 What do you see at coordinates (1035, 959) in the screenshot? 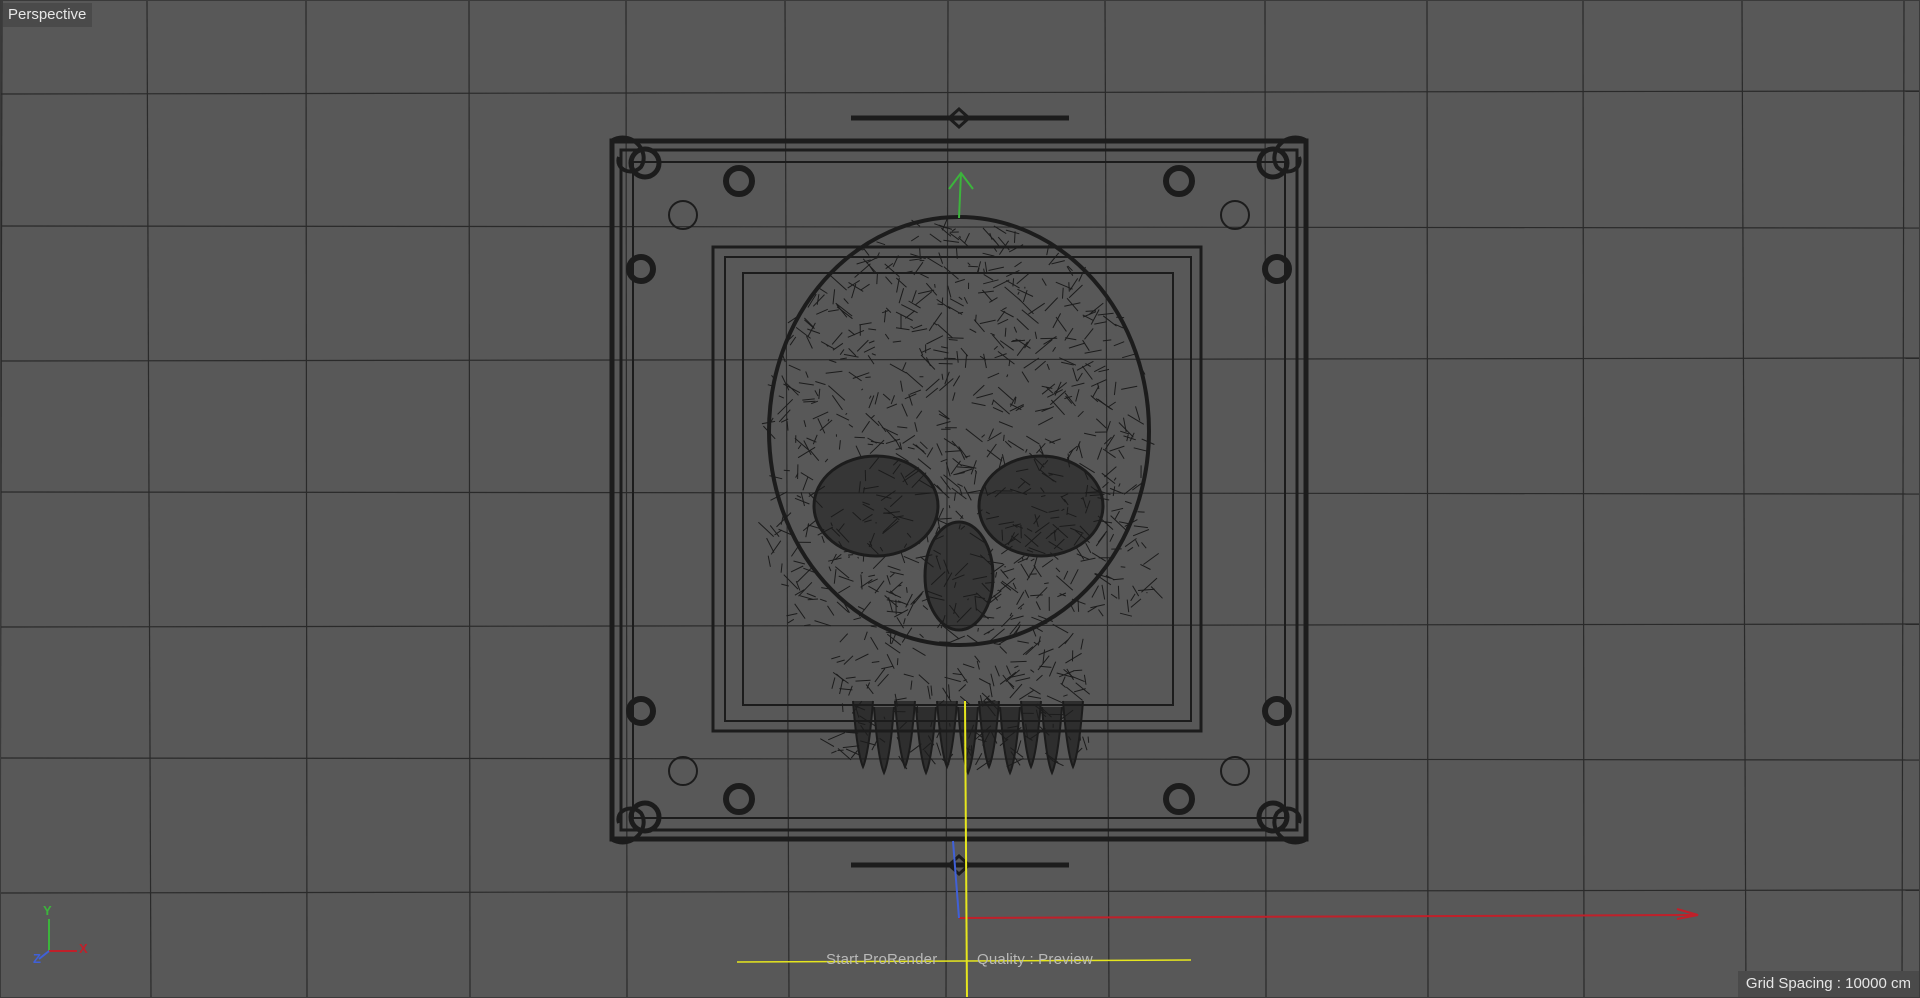
I see `prorender-quality-label: Quality : Preview` at bounding box center [1035, 959].